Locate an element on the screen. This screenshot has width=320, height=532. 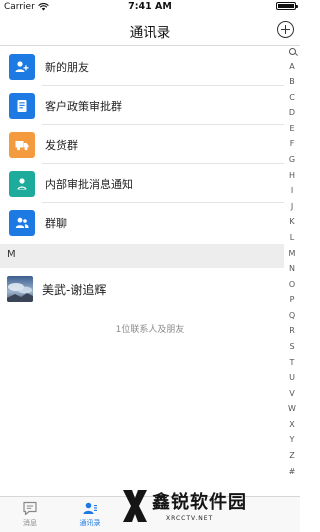
watermark-name: 鑫锐软件园 is located at coordinates (199, 502).